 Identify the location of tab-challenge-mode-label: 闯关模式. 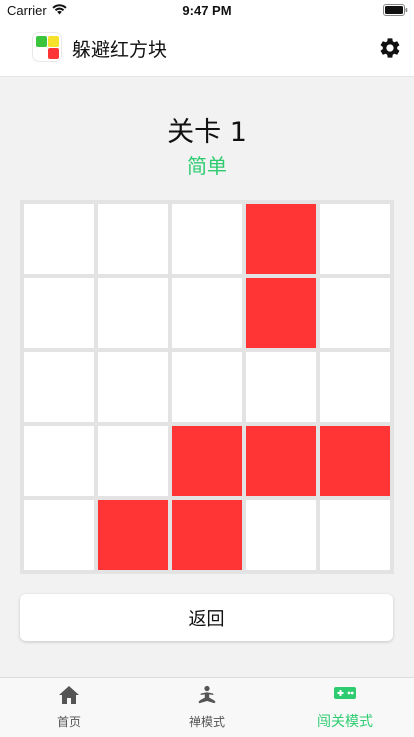
(345, 722).